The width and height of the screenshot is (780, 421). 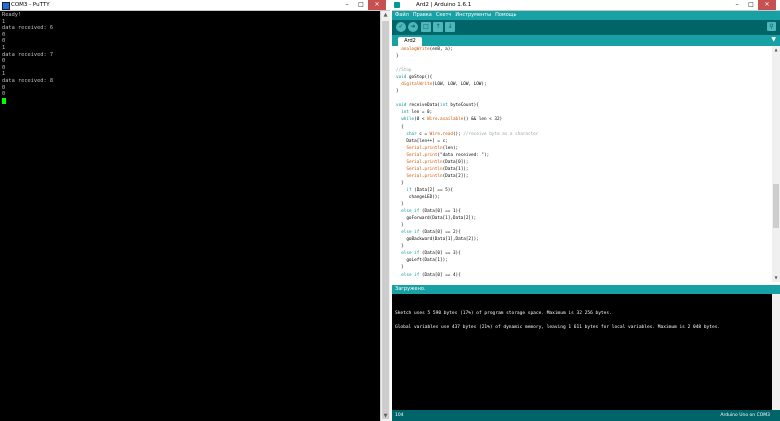 What do you see at coordinates (437, 176) in the screenshot?
I see `code-line: Serial.println(Data[2]);` at bounding box center [437, 176].